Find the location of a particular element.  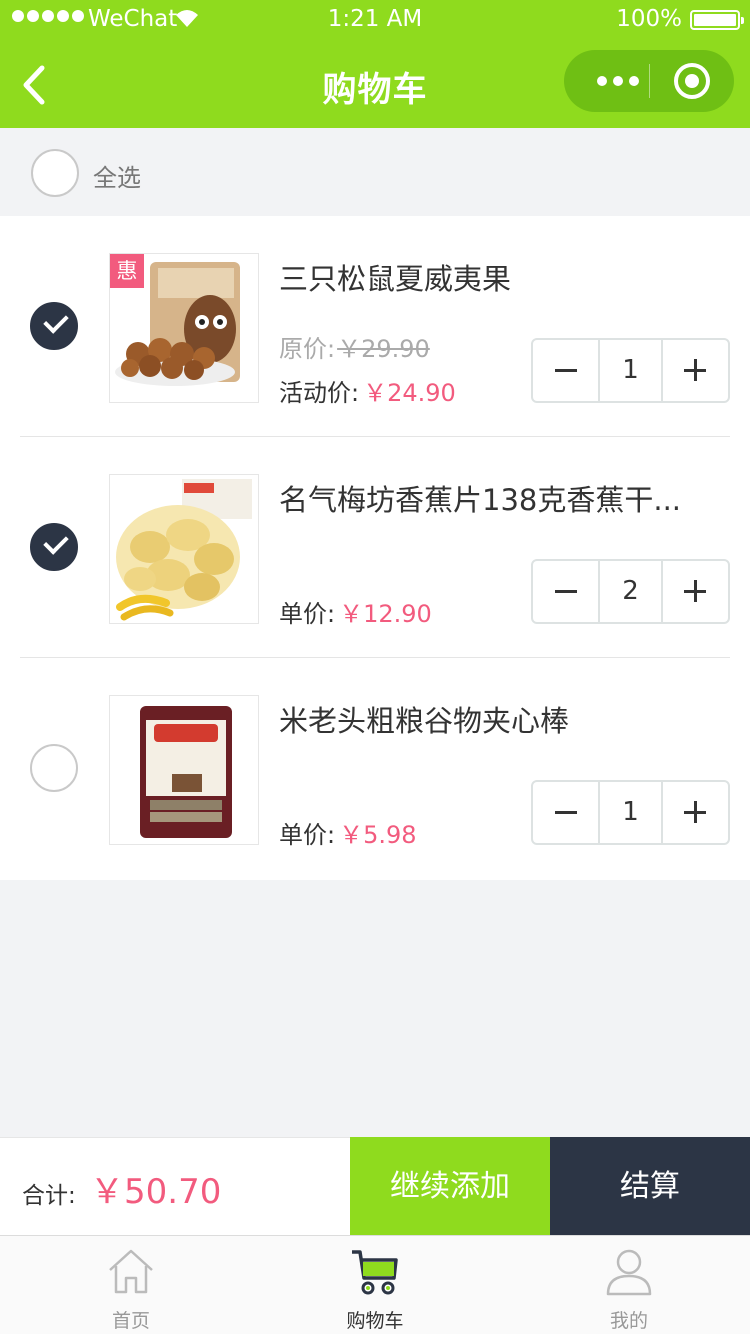

product-name: 米老头粗粮谷物夹心棒 is located at coordinates (499, 719).